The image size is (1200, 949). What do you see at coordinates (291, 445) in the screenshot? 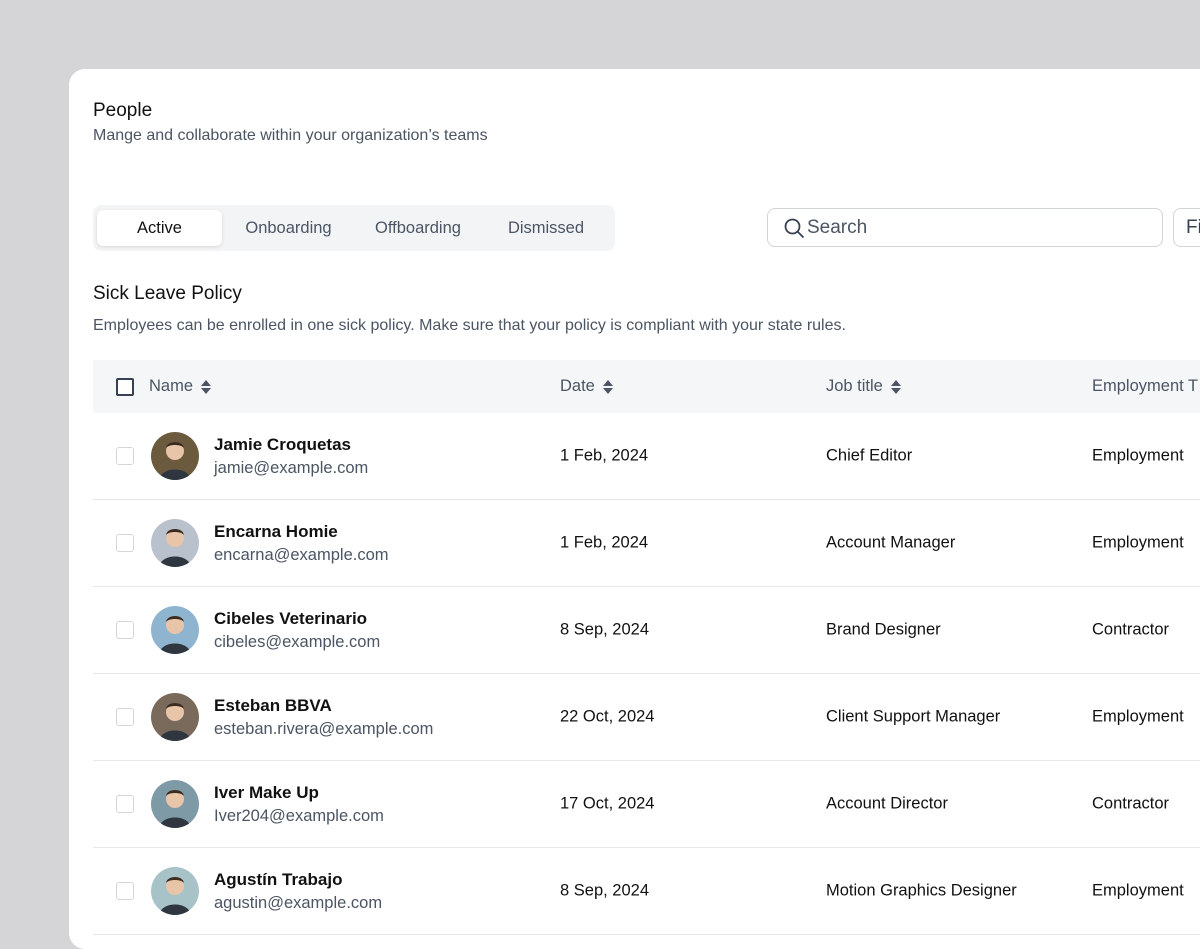
I see `person-name: Jamie Croquetas` at bounding box center [291, 445].